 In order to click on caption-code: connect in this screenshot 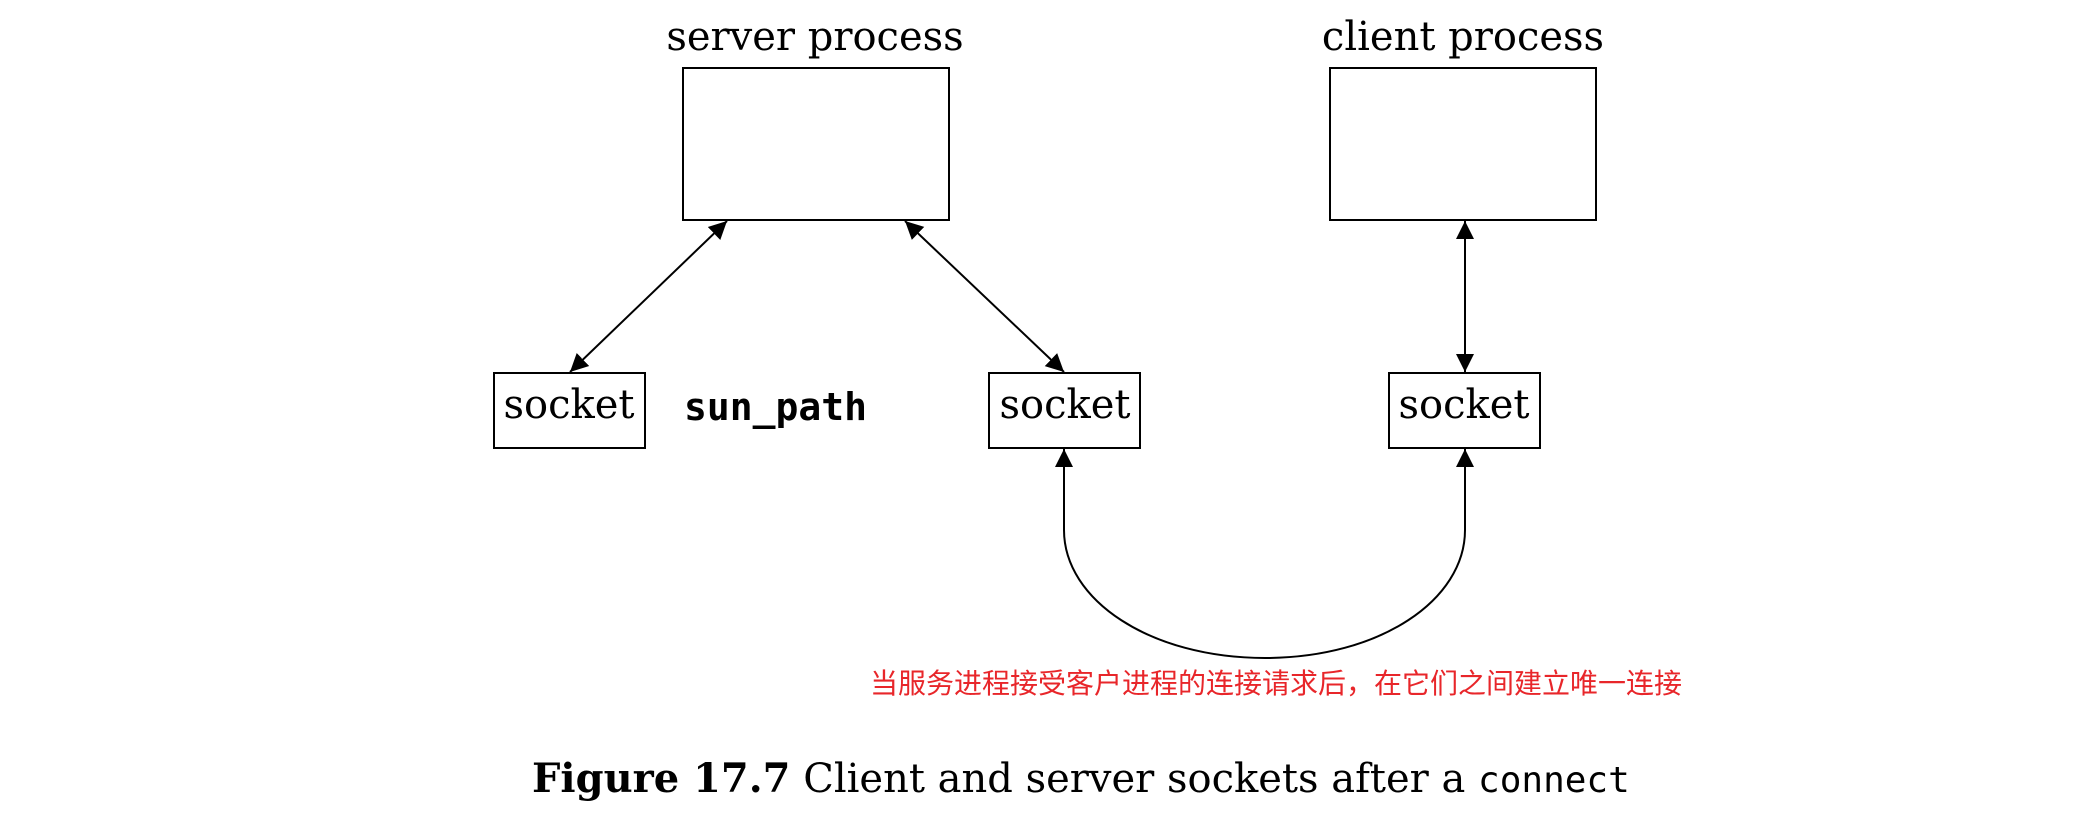, I will do `click(1554, 780)`.